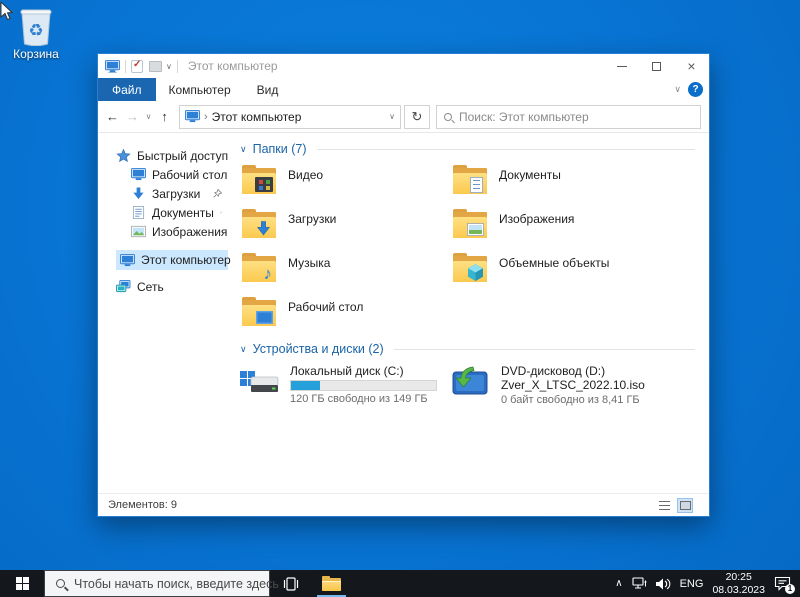  Describe the element at coordinates (392, 116) in the screenshot. I see `address-dropdown-chevron-icon: ∨` at that location.